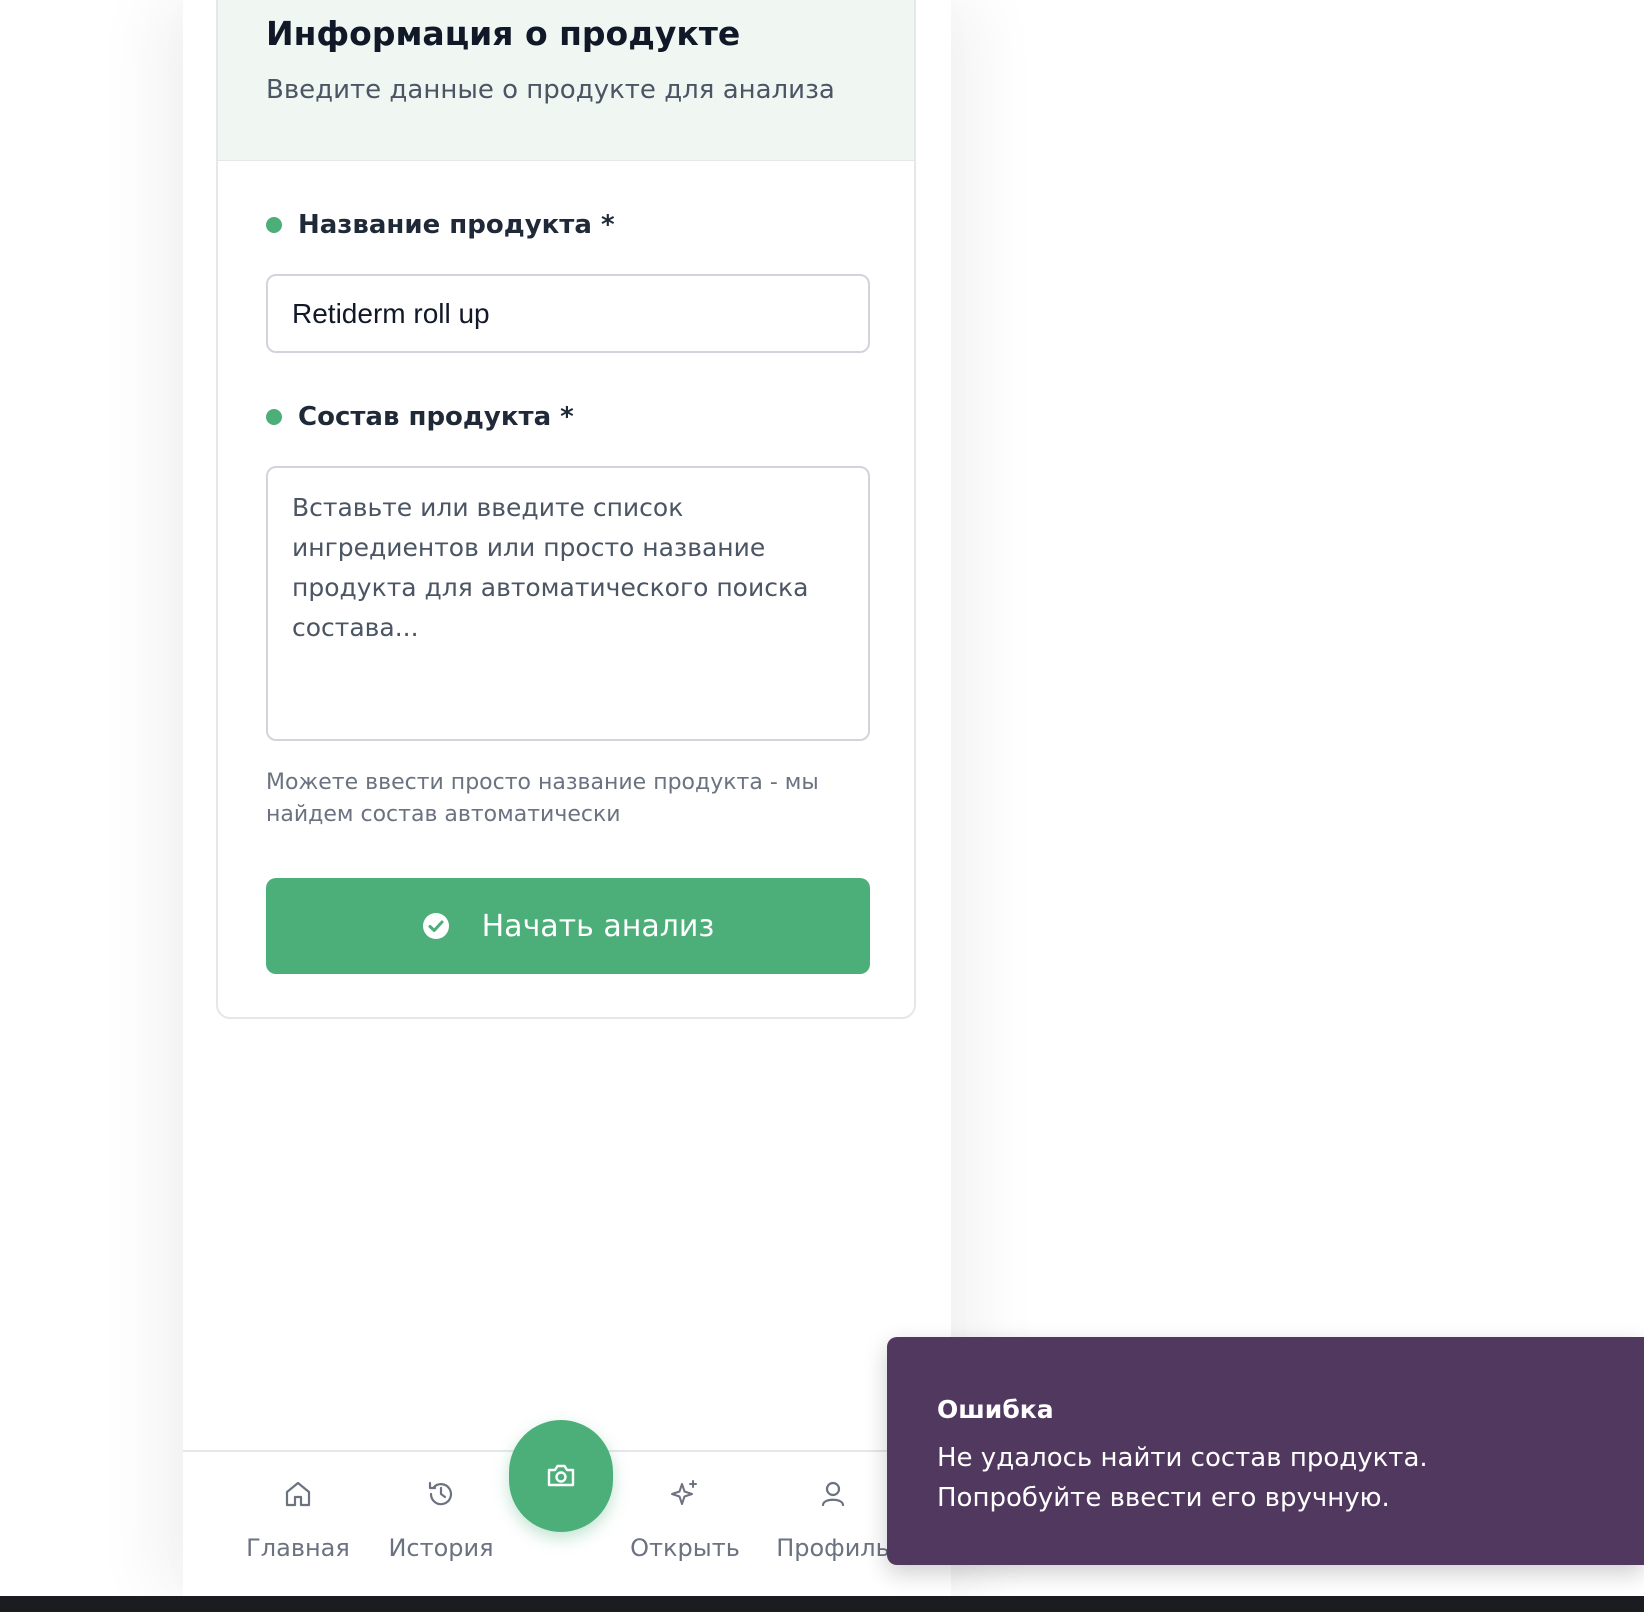  Describe the element at coordinates (298, 1548) in the screenshot. I see `nav-label-home: Главная` at that location.